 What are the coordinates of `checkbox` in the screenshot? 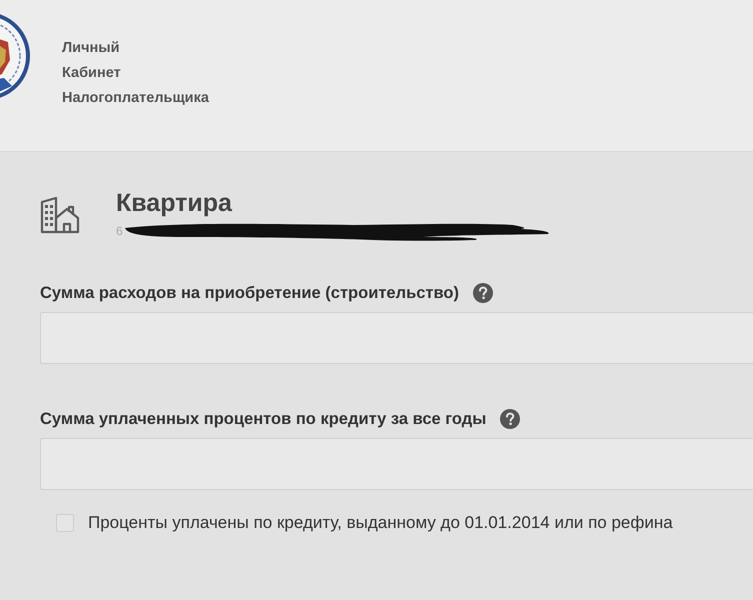 It's located at (65, 523).